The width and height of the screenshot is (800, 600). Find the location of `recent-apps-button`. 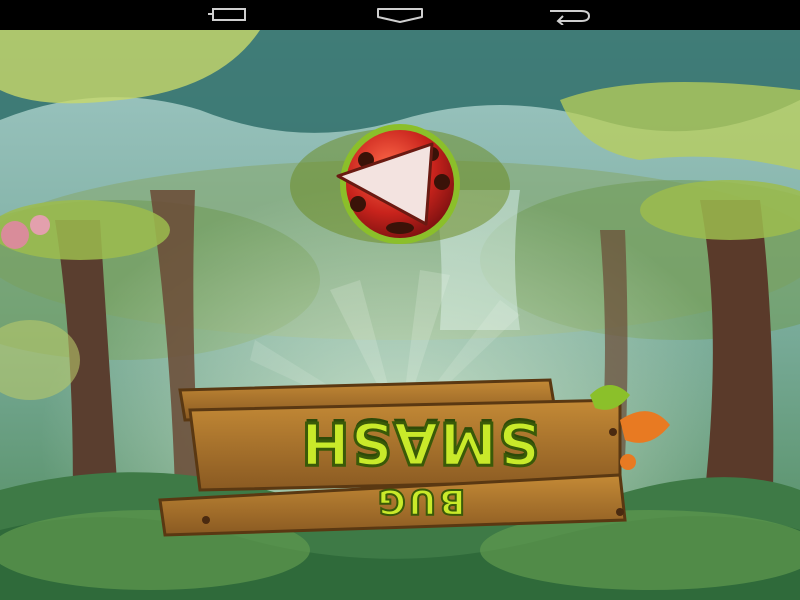

recent-apps-button is located at coordinates (228, 15).